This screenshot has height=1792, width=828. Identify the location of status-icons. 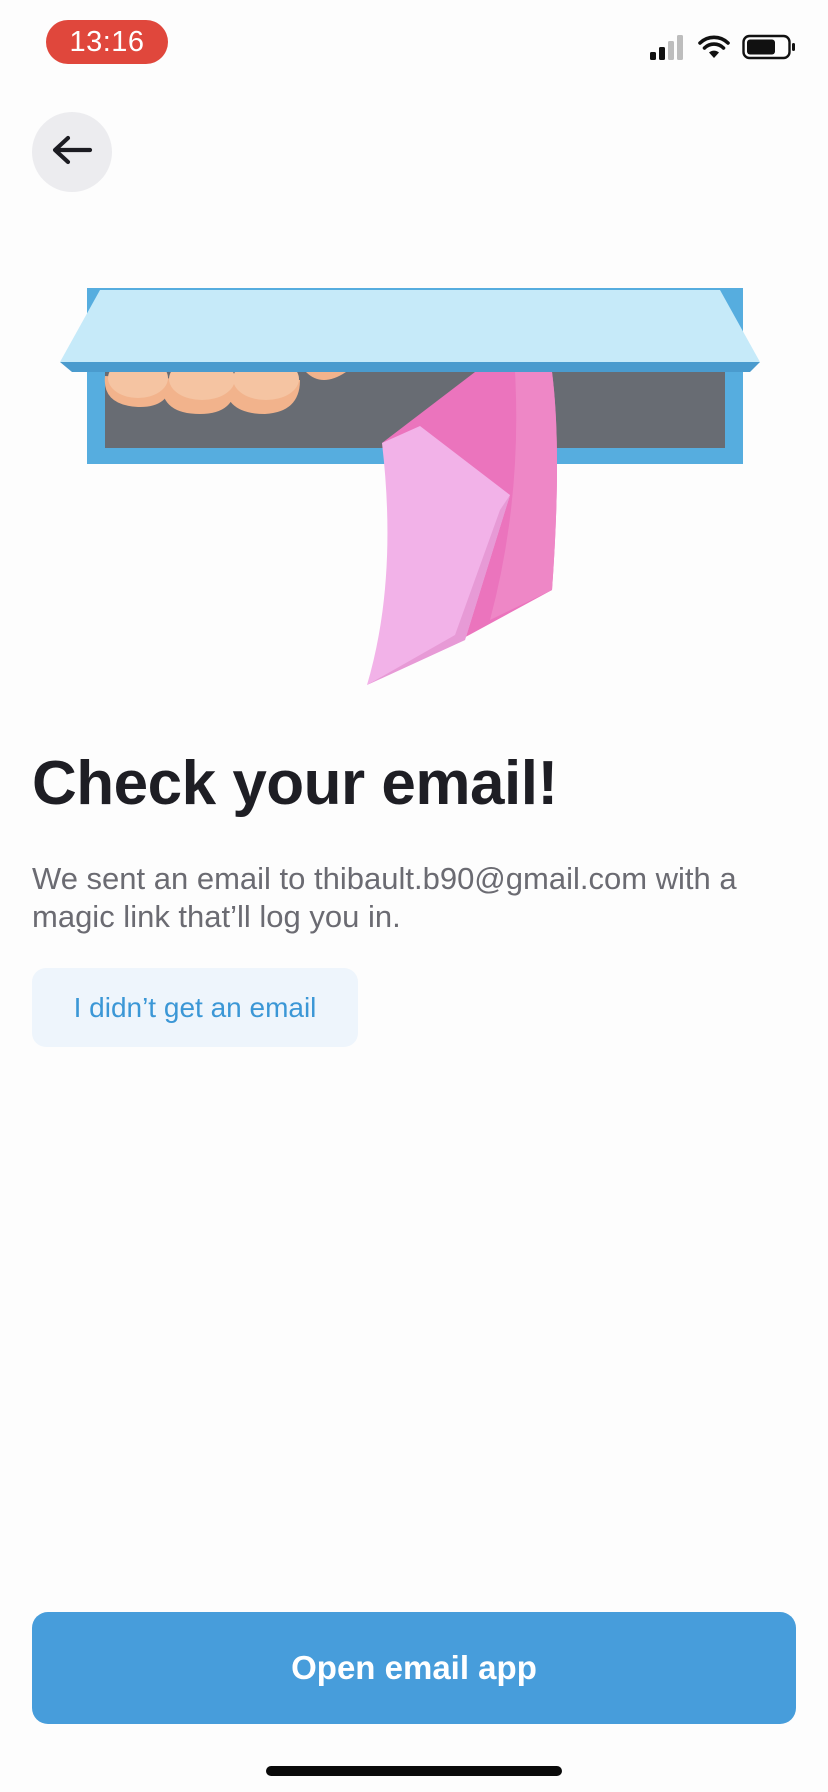
(723, 49).